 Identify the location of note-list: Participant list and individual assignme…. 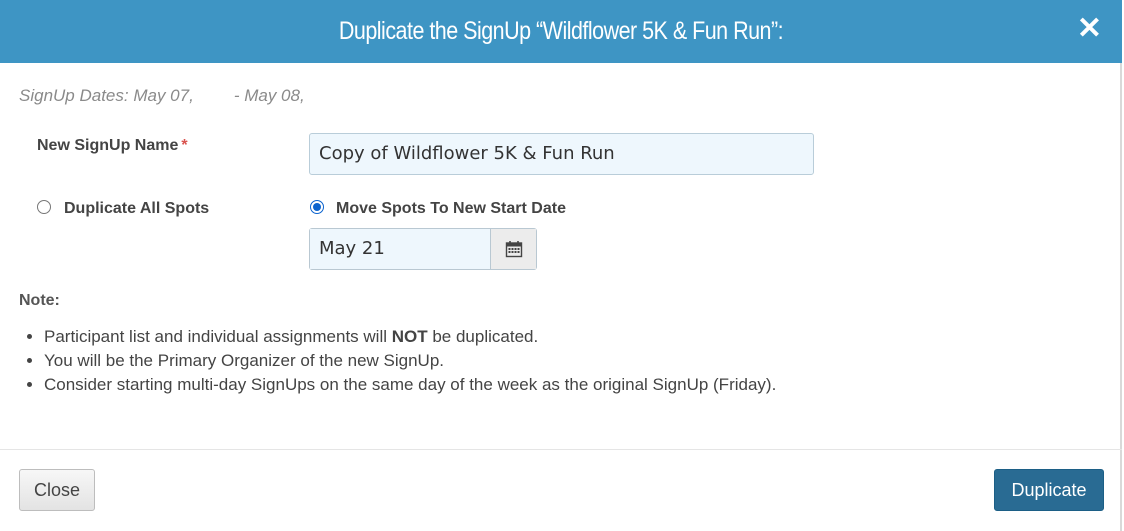
(398, 362).